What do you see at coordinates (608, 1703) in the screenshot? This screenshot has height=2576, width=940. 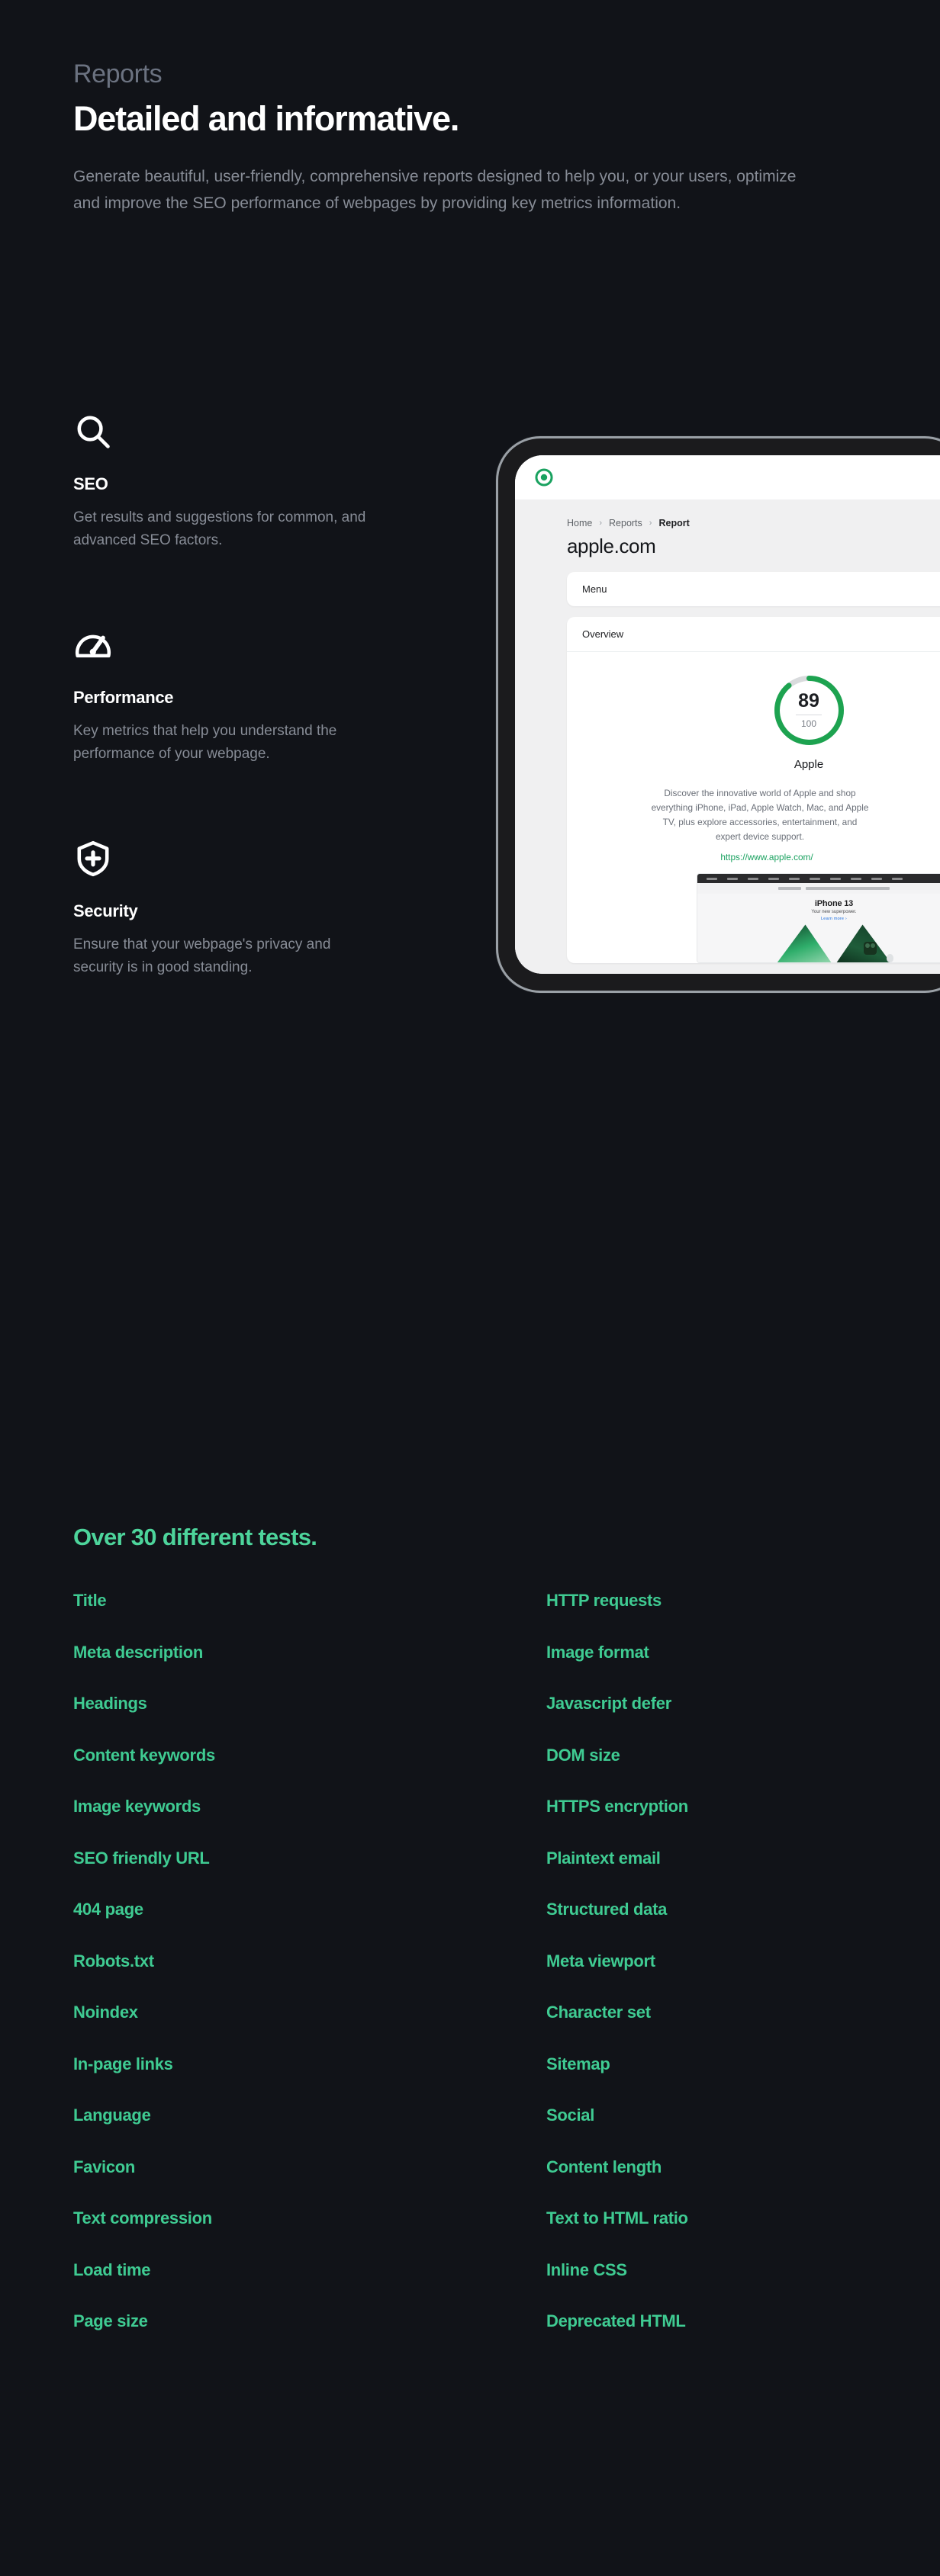 I see `test-item: Javascript defer` at bounding box center [608, 1703].